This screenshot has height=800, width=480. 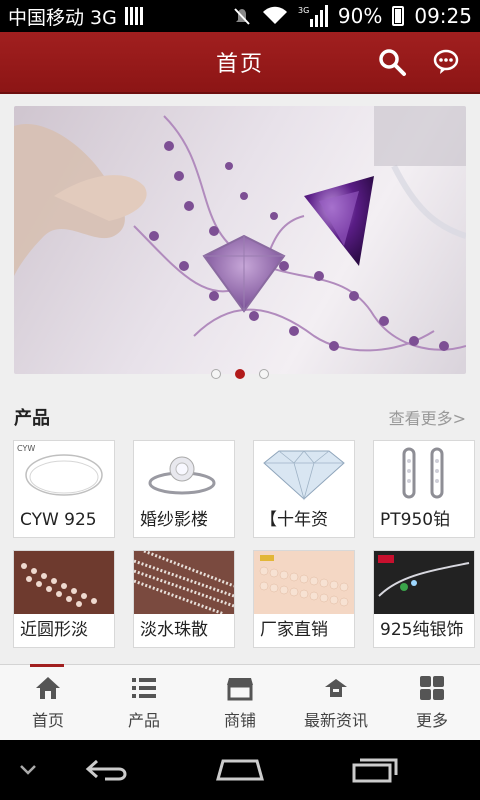 What do you see at coordinates (174, 630) in the screenshot?
I see `product-label: 淡水珠散` at bounding box center [174, 630].